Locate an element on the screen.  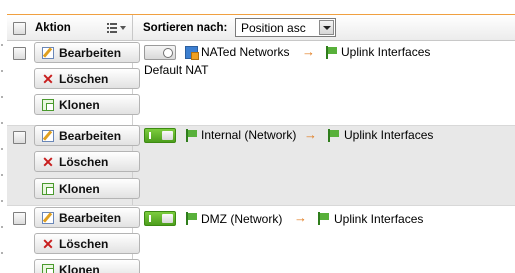
sort-select-value: Position asc is located at coordinates (273, 28).